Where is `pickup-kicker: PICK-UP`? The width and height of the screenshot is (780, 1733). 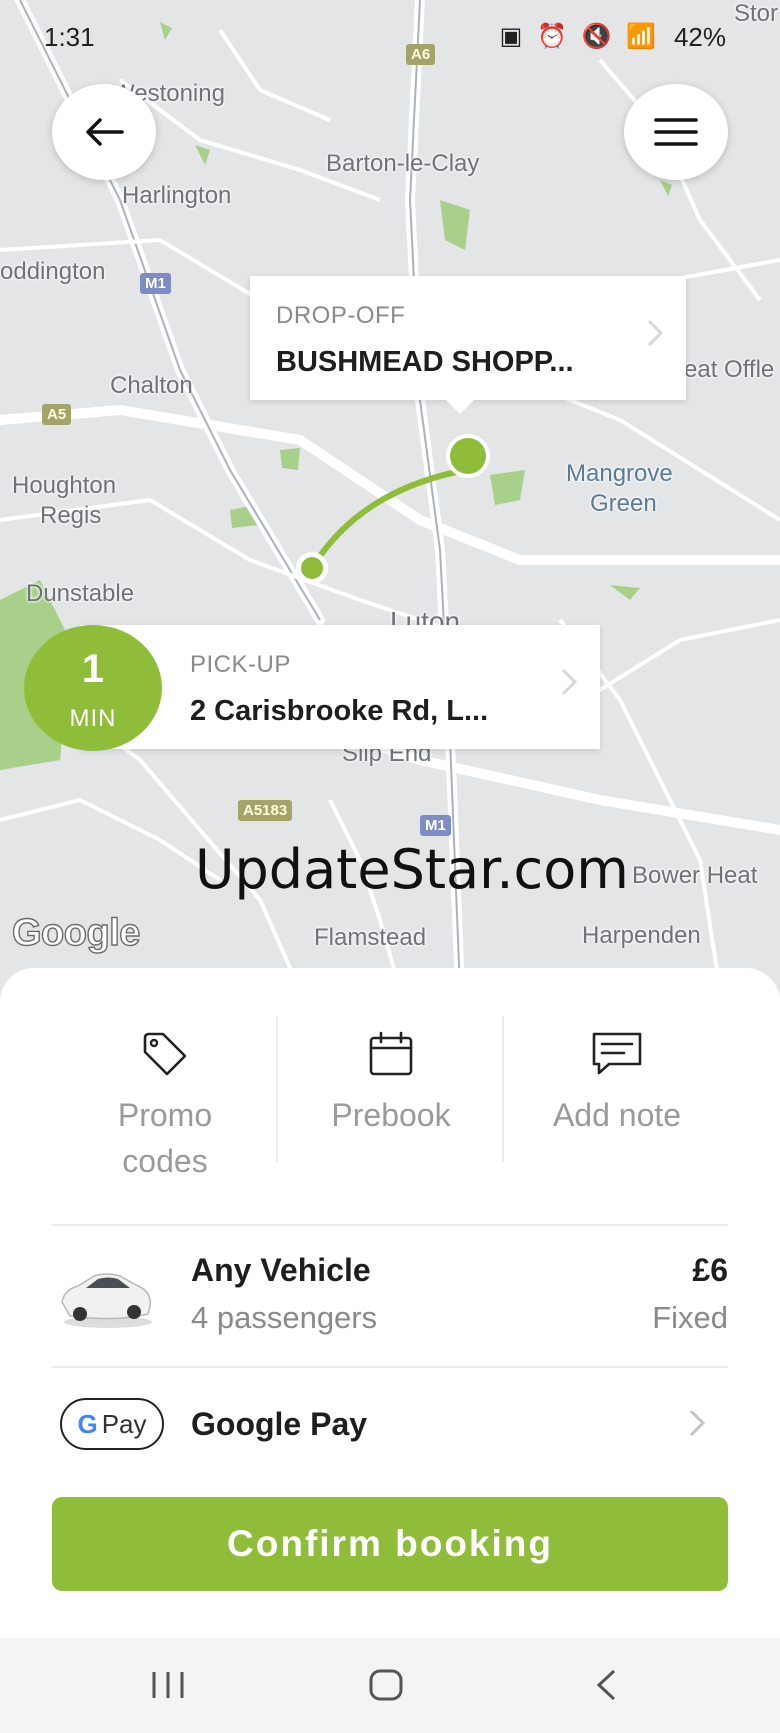
pickup-kicker: PICK-UP is located at coordinates (240, 664).